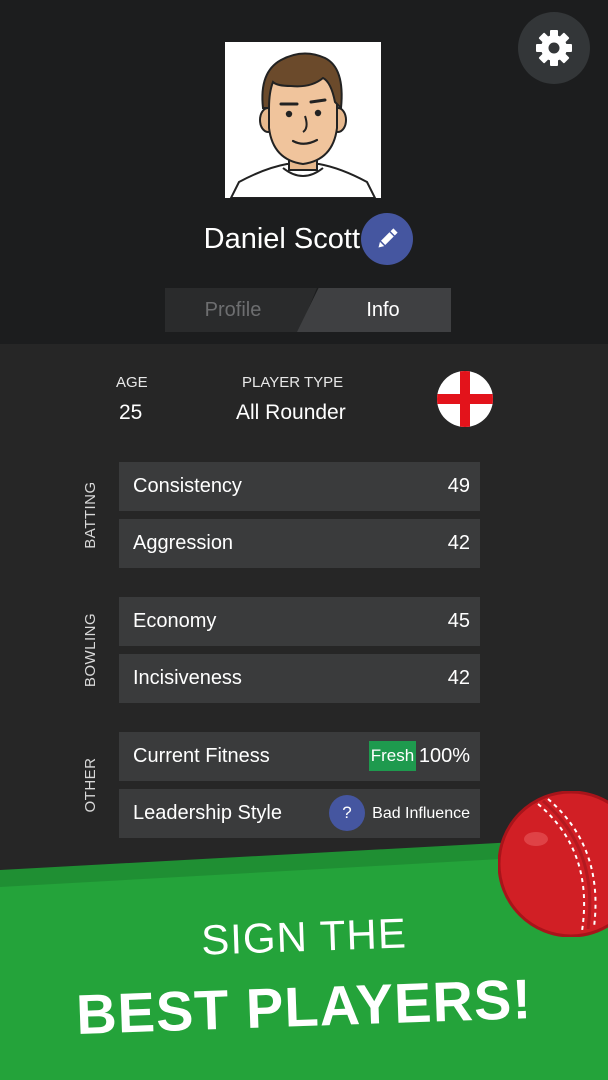 The width and height of the screenshot is (608, 1080). What do you see at coordinates (299, 813) in the screenshot?
I see `attribute-row-leadership: Leadership Style ? Bad Influence` at bounding box center [299, 813].